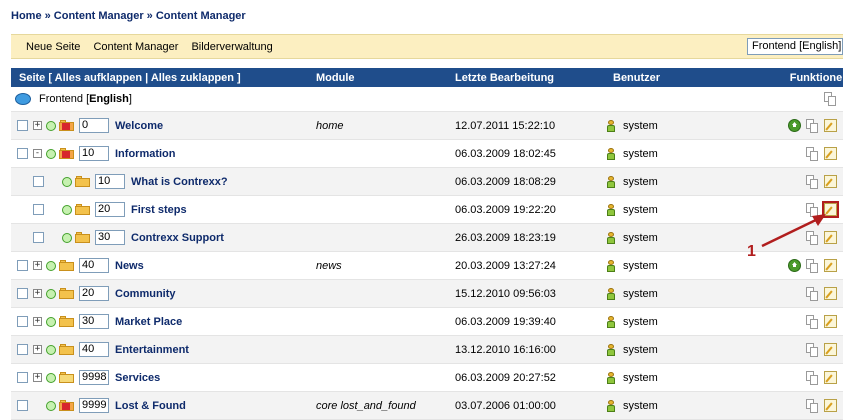 The width and height of the screenshot is (843, 420). What do you see at coordinates (177, 238) in the screenshot?
I see `page-title-link: Contrexx Support` at bounding box center [177, 238].